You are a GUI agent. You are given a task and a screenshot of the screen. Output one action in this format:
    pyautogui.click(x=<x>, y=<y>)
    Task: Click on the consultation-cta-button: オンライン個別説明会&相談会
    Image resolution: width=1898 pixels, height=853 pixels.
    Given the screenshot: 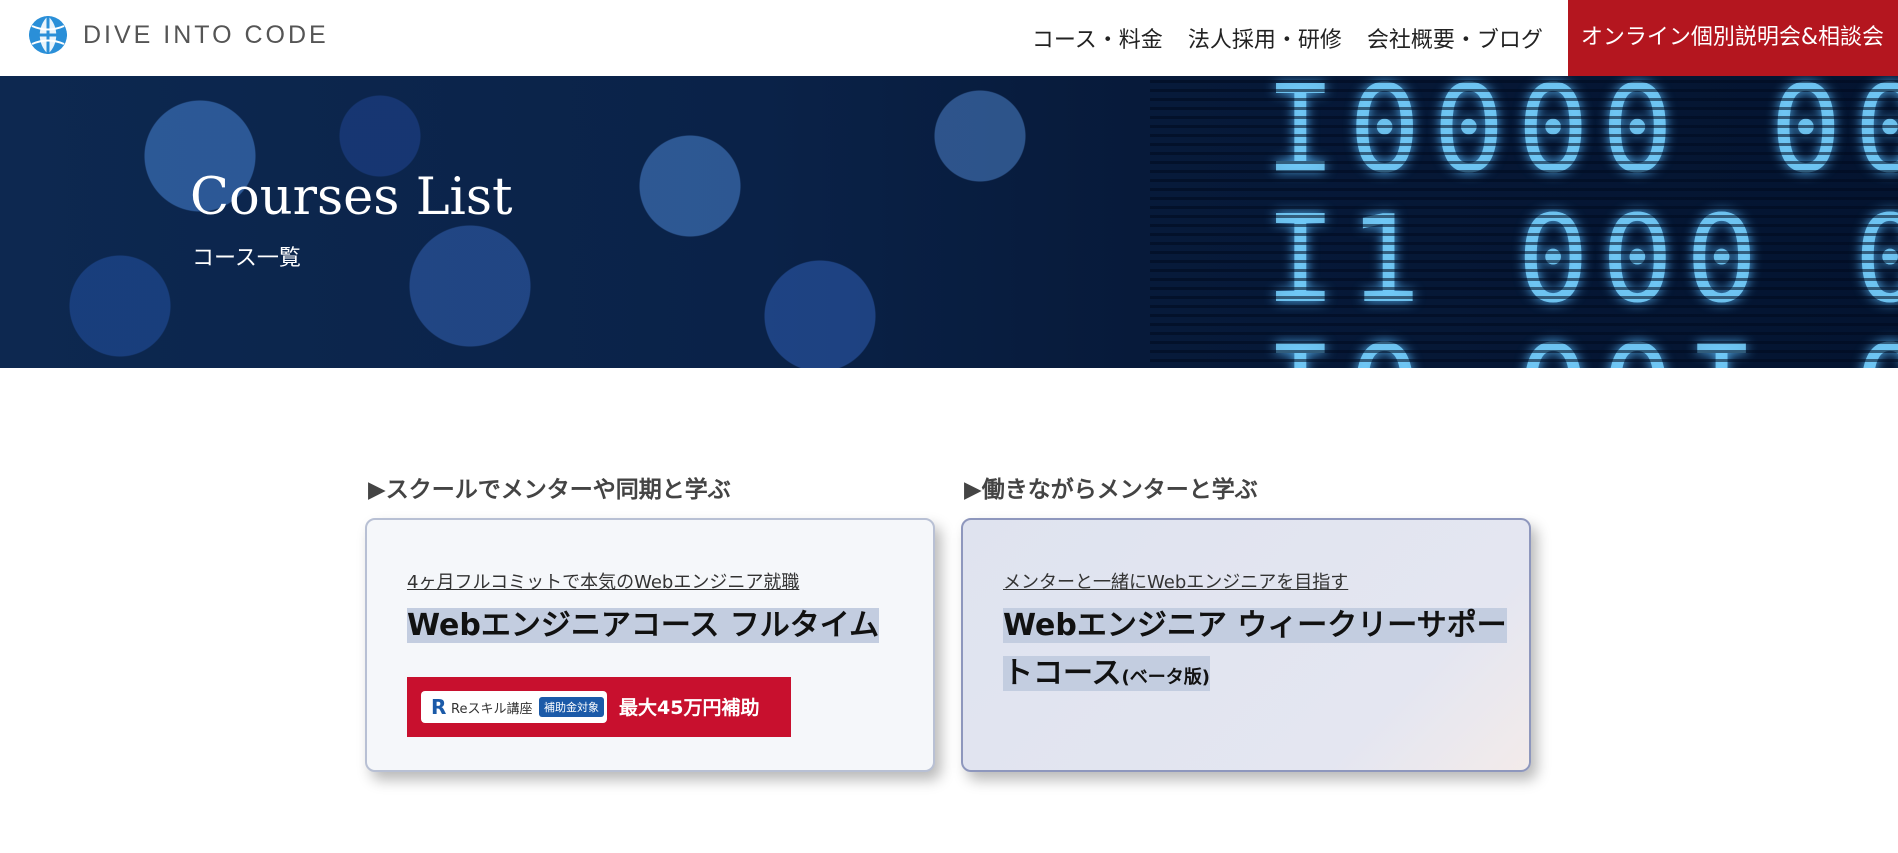 What is the action you would take?
    pyautogui.click(x=1732, y=38)
    